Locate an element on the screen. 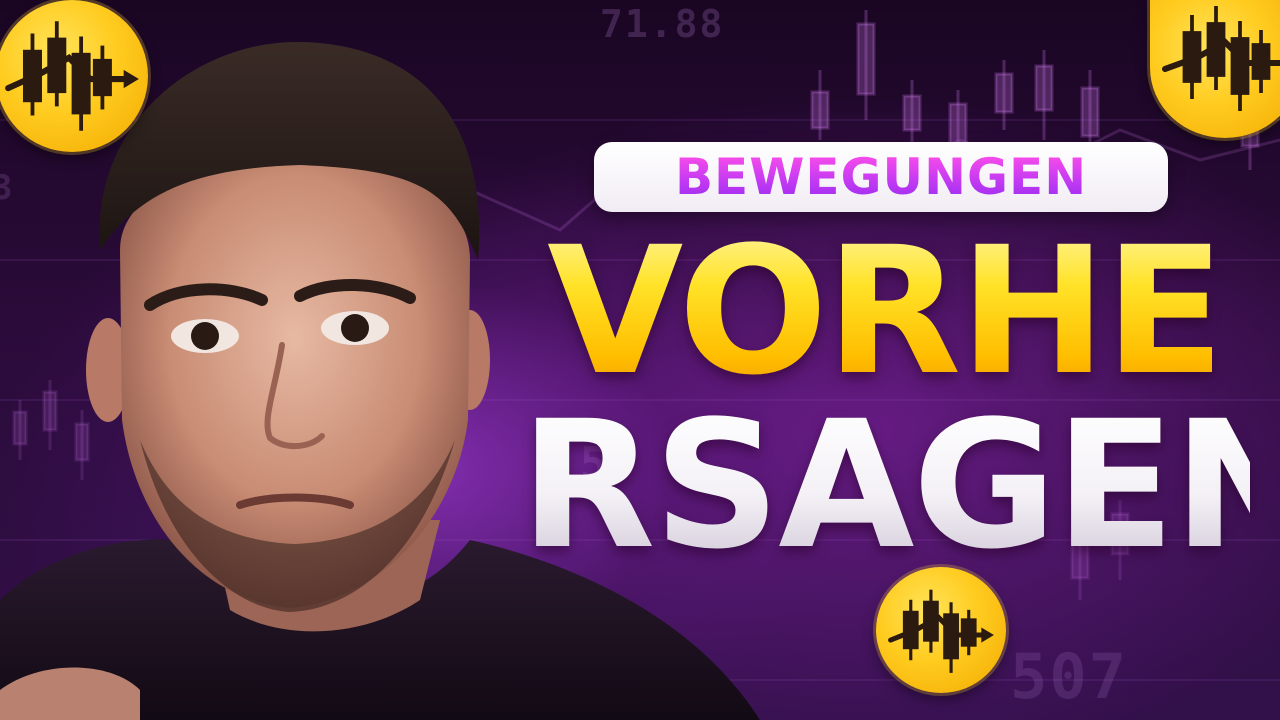 This screenshot has width=1280, height=720. coin-badge-top-left is located at coordinates (74, 76).